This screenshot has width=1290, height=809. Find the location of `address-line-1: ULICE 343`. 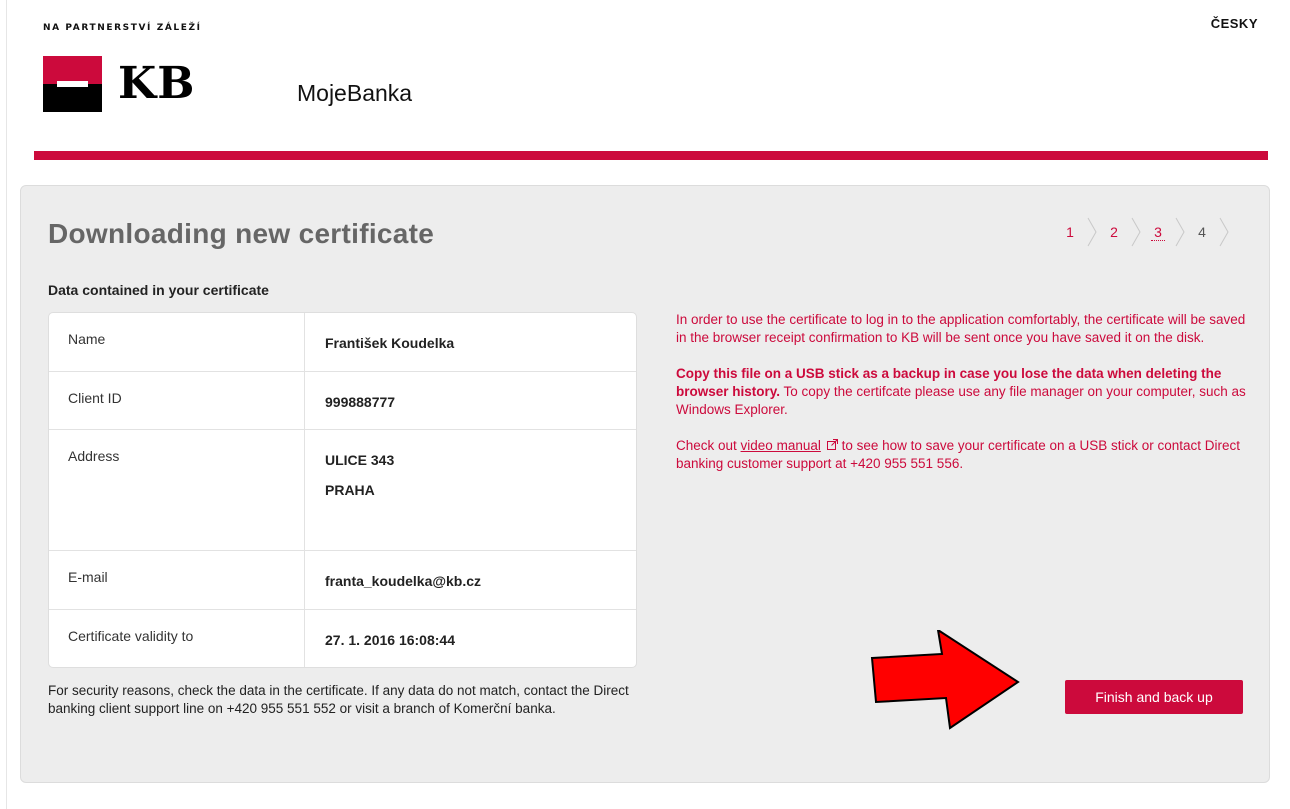

address-line-1: ULICE 343 is located at coordinates (360, 460).